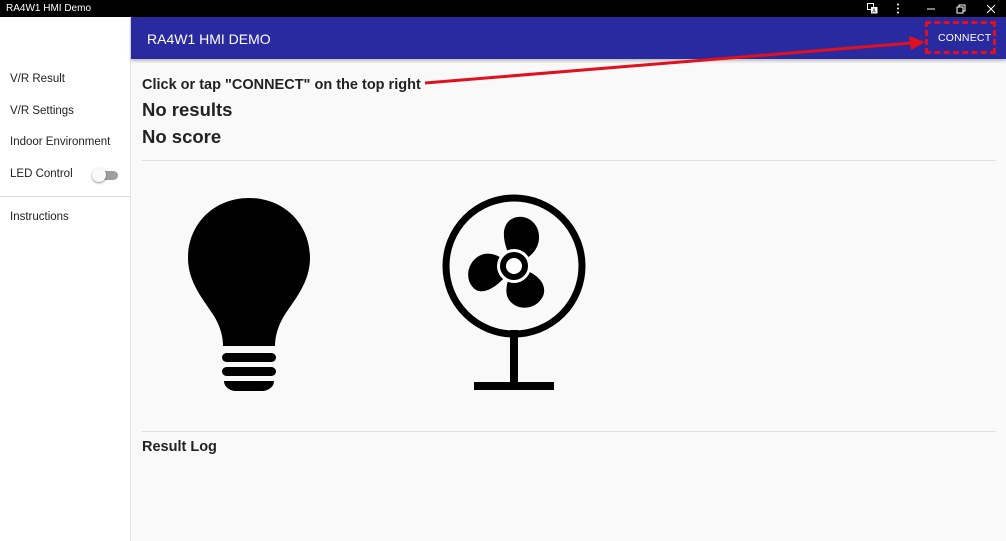 This screenshot has width=1006, height=541. Describe the element at coordinates (874, 11) in the screenshot. I see `svg-text: A` at that location.